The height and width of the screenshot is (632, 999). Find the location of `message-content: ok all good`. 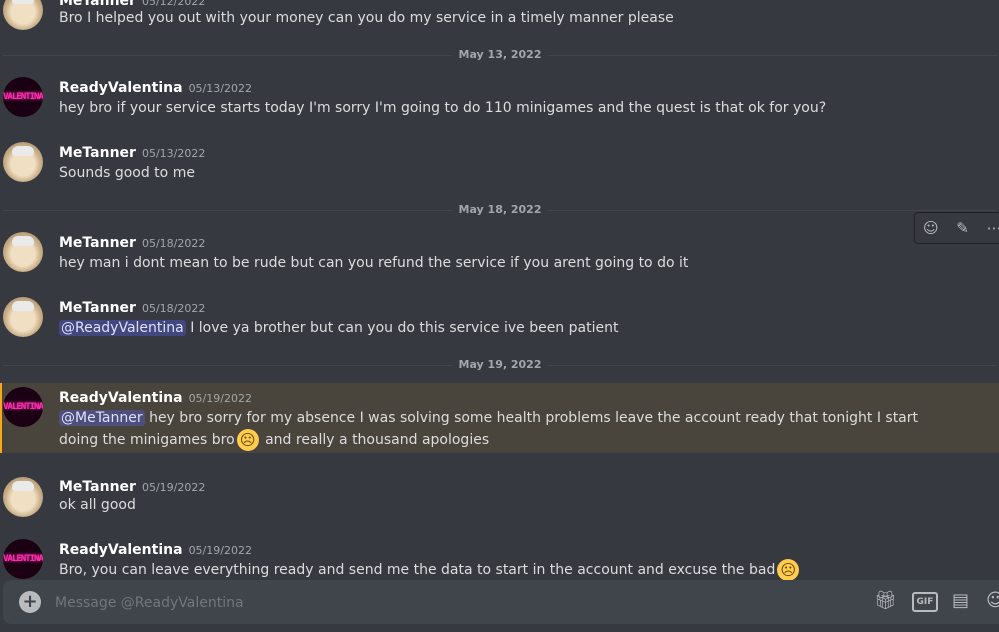

message-content: ok all good is located at coordinates (97, 505).